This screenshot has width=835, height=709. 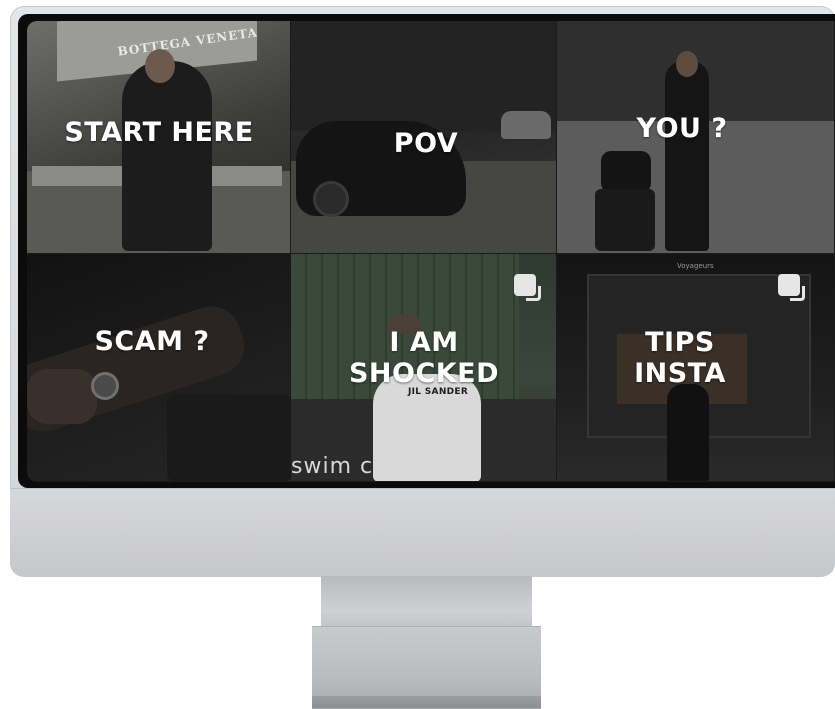 What do you see at coordinates (426, 702) in the screenshot?
I see `monitor-stand-foot` at bounding box center [426, 702].